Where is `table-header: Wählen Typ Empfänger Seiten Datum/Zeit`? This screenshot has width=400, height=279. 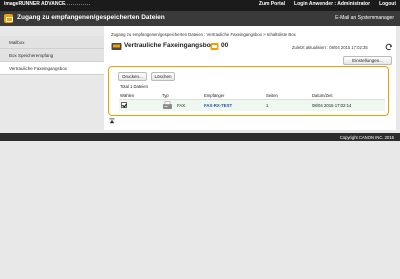
table-header: Wählen Typ Empfänger Seiten Datum/Zeit is located at coordinates (252, 96).